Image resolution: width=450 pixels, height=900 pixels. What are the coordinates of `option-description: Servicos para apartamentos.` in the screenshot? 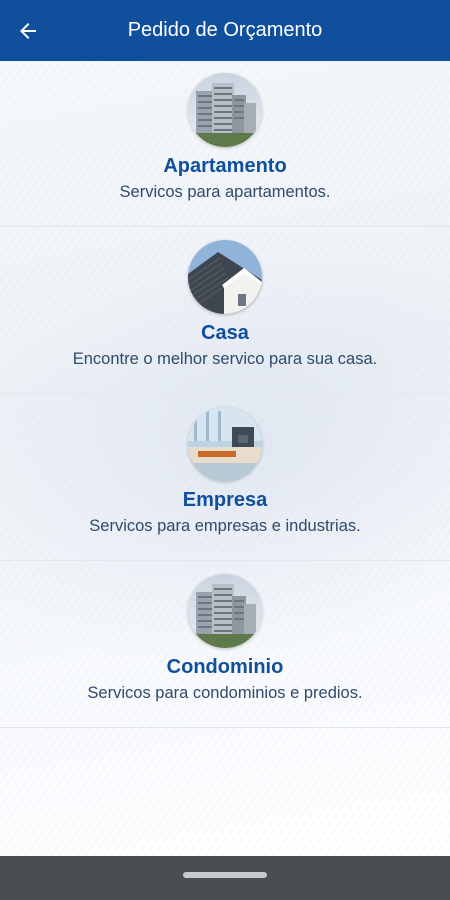 It's located at (225, 192).